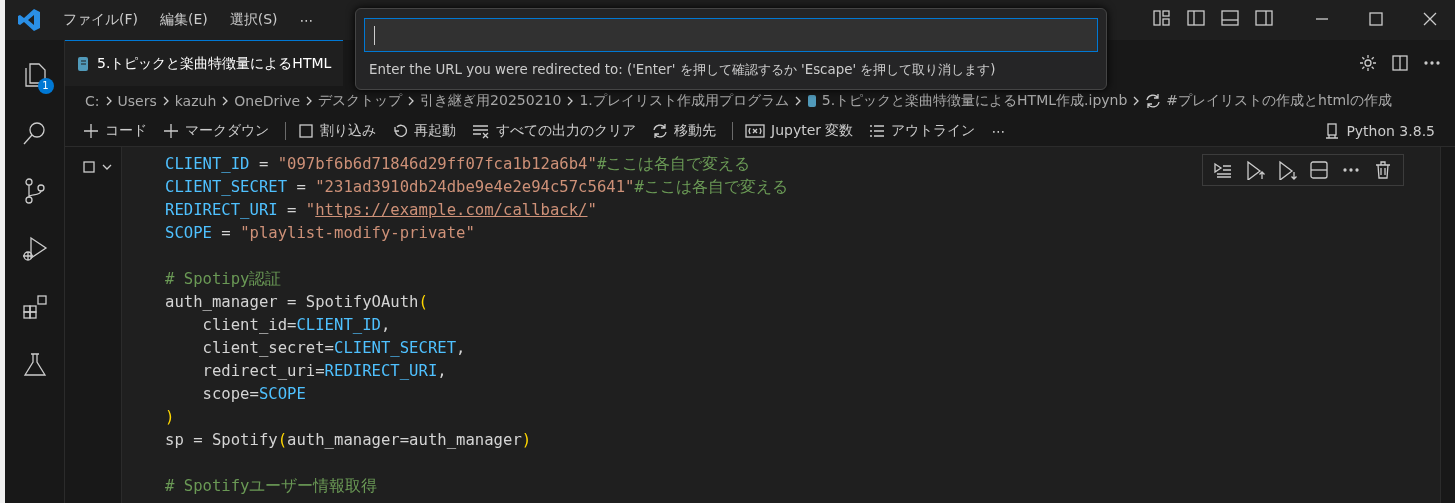 The image size is (1455, 503). What do you see at coordinates (296, 325) in the screenshot?
I see `code-line: client_id=CLIENT_ID,` at bounding box center [296, 325].